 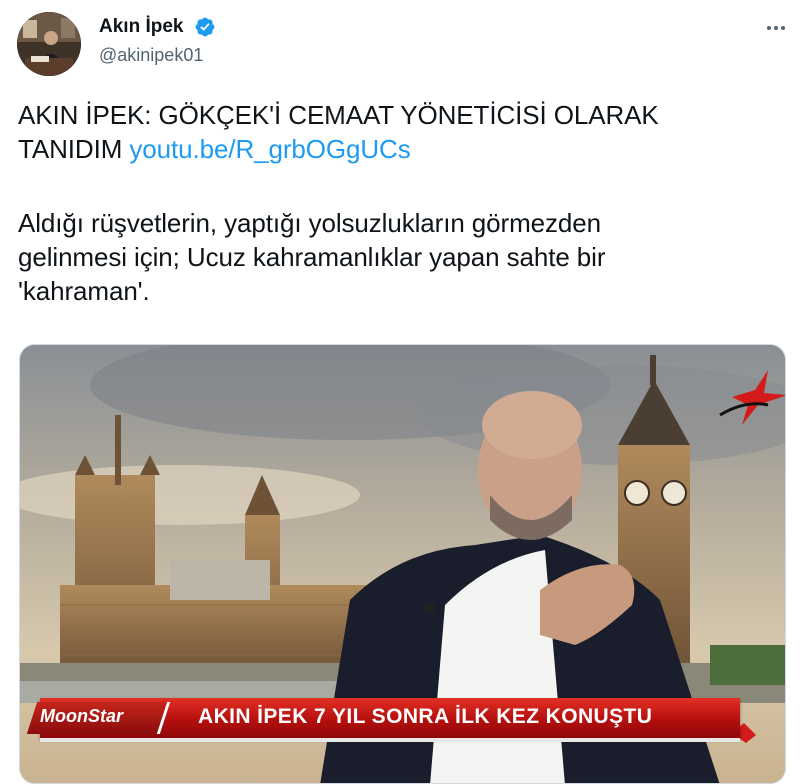 I want to click on verified-badge-icon, so click(x=205, y=27).